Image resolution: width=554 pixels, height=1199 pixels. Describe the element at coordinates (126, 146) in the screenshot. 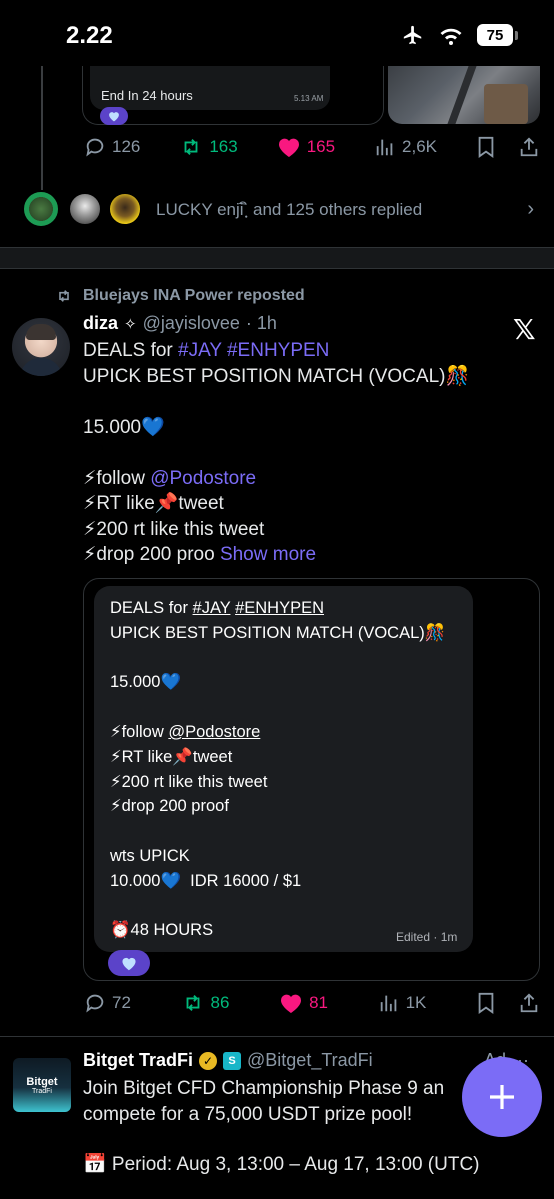

I see `reply-count: 126` at that location.